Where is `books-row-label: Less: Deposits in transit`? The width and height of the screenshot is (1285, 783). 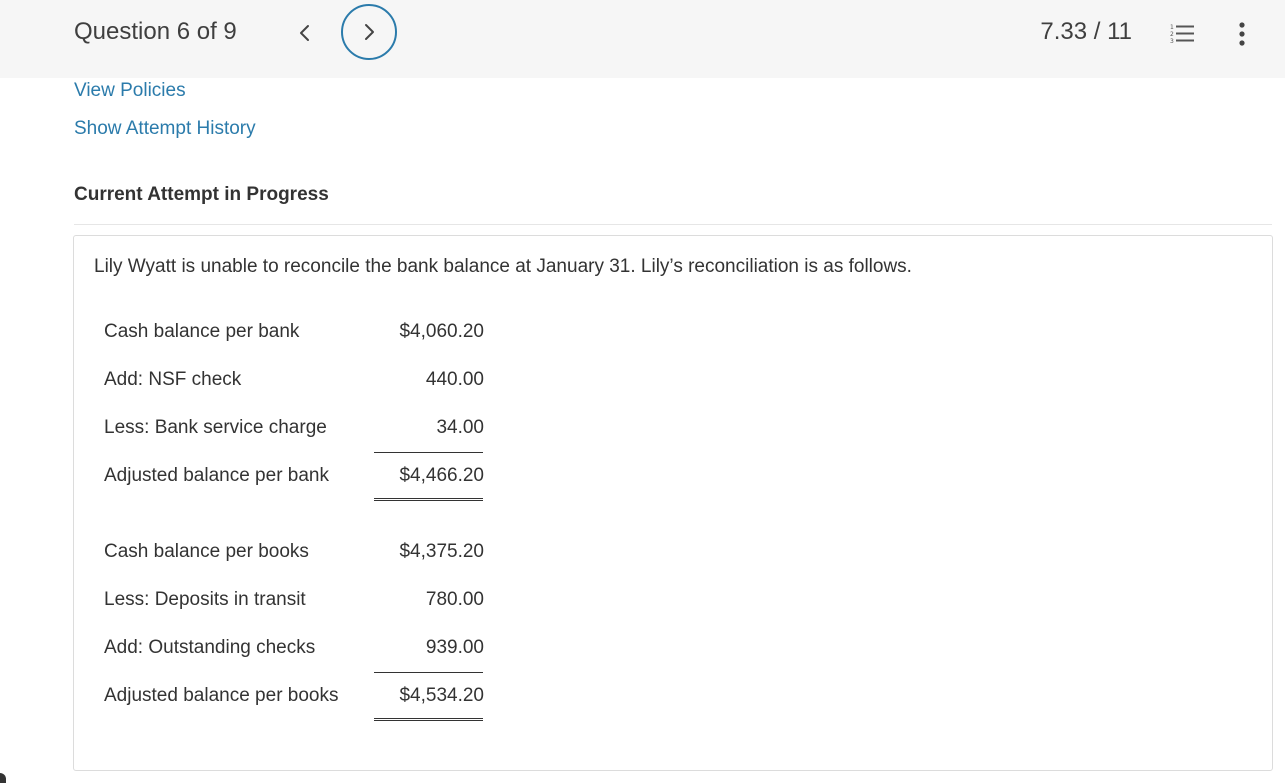
books-row-label: Less: Deposits in transit is located at coordinates (205, 599).